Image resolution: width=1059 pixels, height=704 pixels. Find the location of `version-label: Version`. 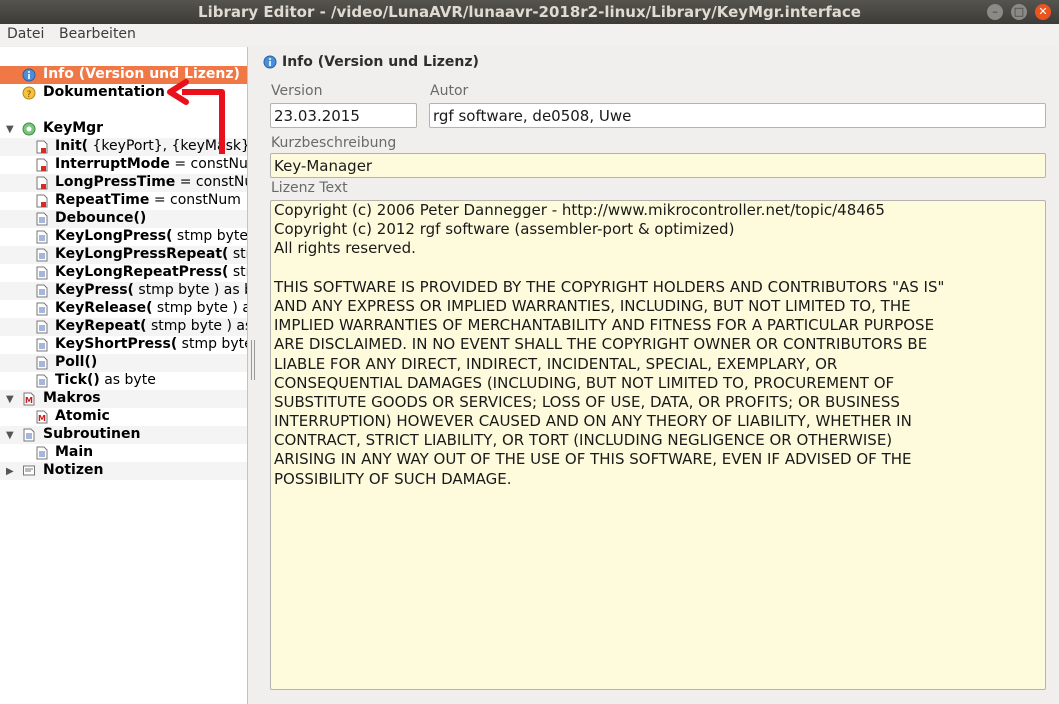

version-label: Version is located at coordinates (297, 91).